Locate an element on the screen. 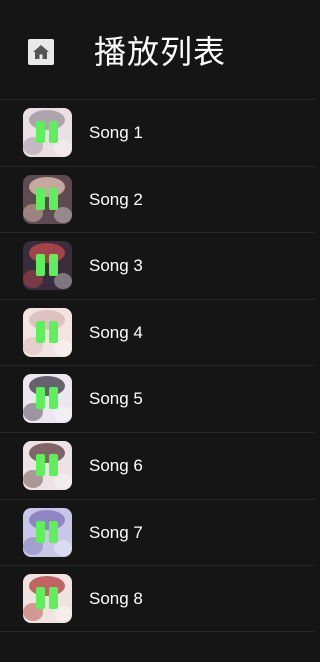 The height and width of the screenshot is (662, 320). song-title: Song 2 is located at coordinates (116, 199).